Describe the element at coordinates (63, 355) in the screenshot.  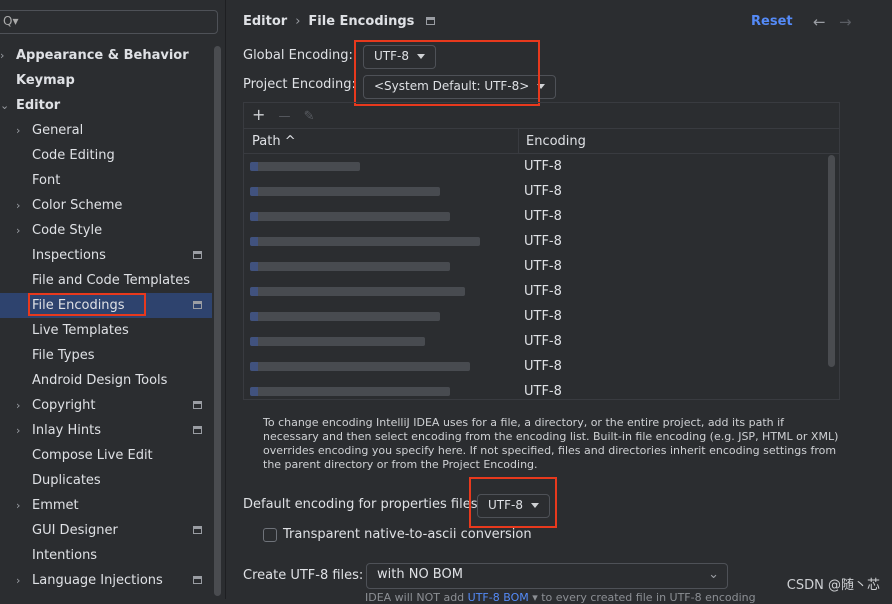
I see `sidebar-item-label: File Types` at that location.